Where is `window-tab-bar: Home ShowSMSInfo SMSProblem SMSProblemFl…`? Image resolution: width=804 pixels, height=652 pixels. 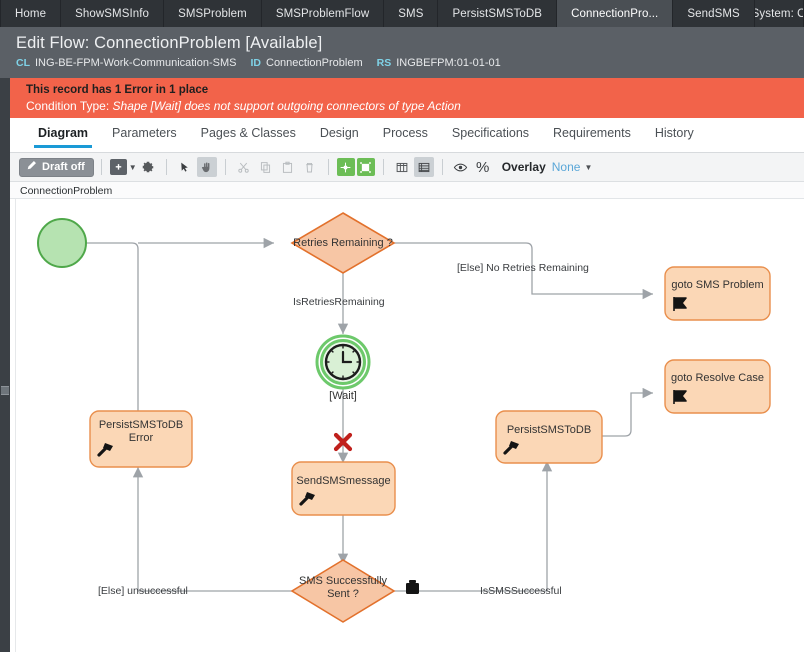 window-tab-bar: Home ShowSMSInfo SMSProblem SMSProblemFl… is located at coordinates (402, 13).